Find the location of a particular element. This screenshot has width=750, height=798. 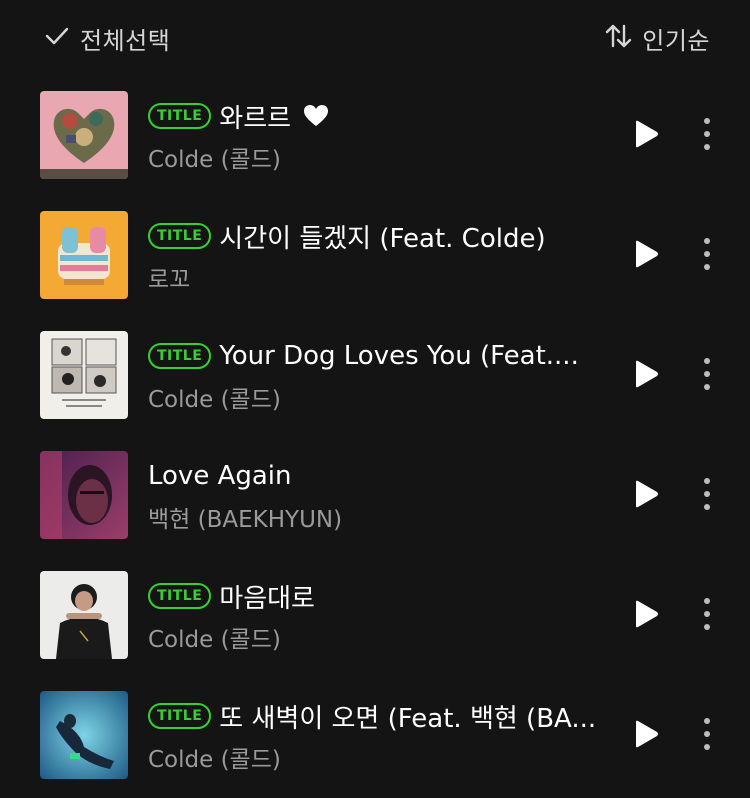

select-all-button: 전체선택 is located at coordinates (107, 38).